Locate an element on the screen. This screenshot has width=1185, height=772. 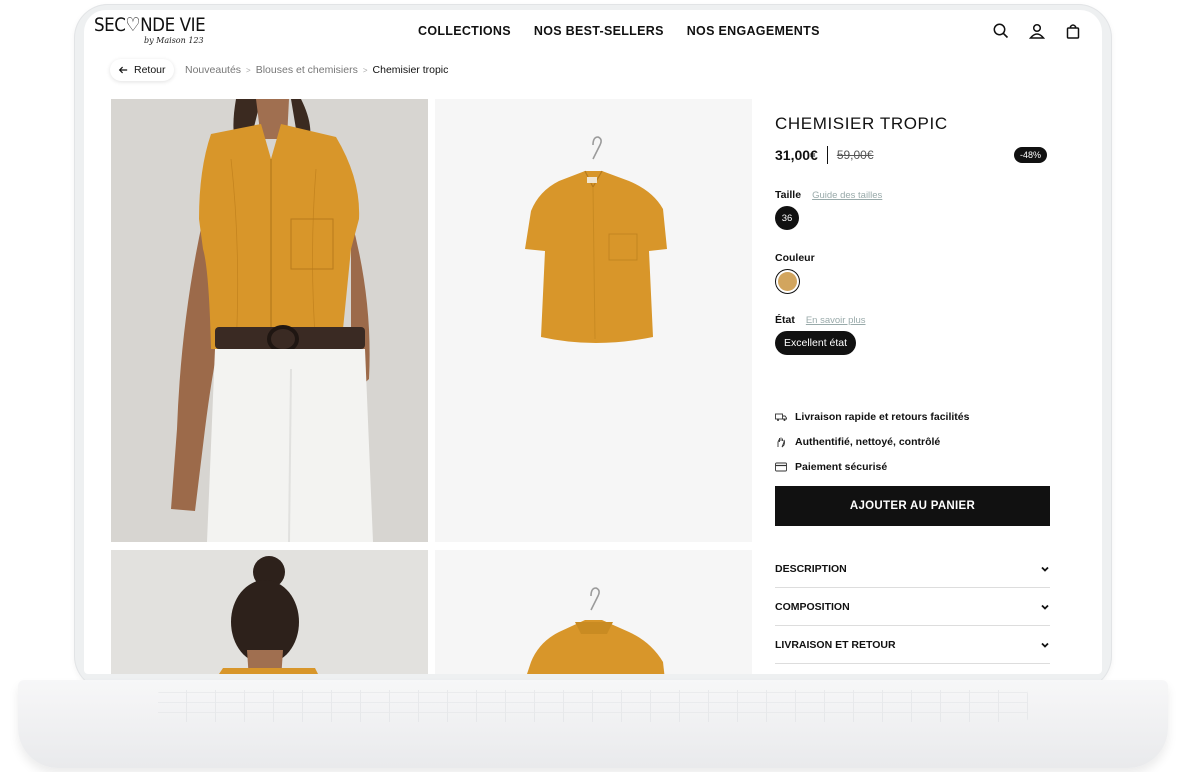
color-row: Couleur is located at coordinates (795, 258).